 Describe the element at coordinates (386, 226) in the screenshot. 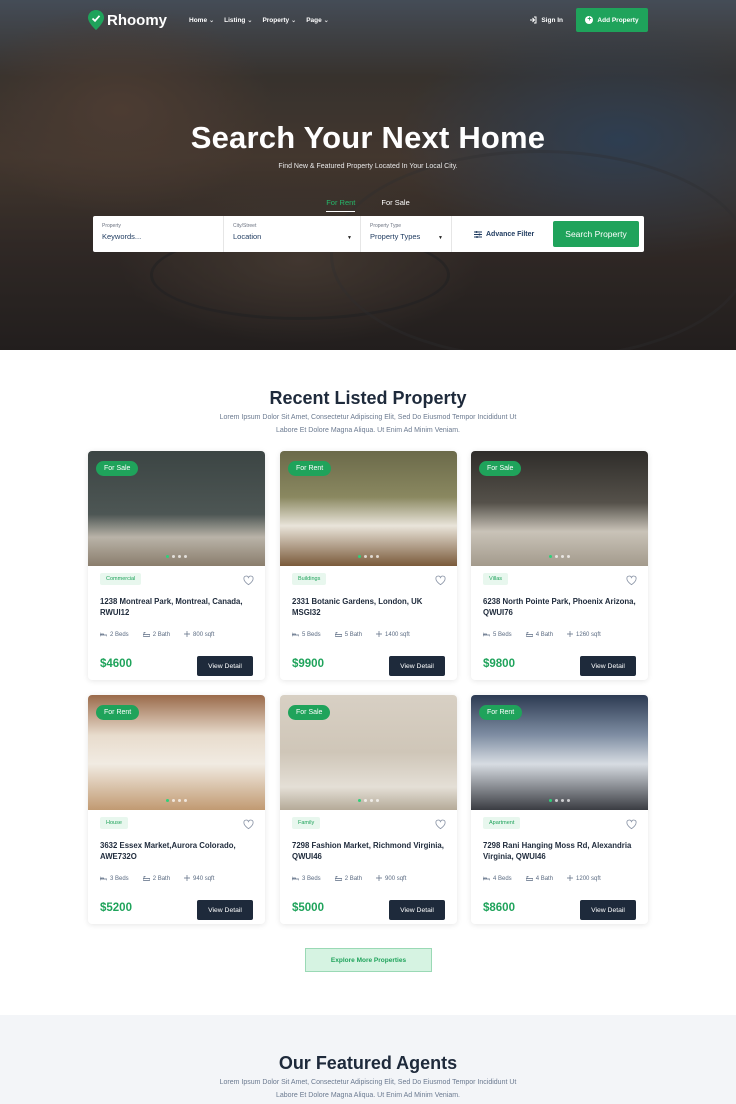

I see `type-field-label: Property Type` at that location.